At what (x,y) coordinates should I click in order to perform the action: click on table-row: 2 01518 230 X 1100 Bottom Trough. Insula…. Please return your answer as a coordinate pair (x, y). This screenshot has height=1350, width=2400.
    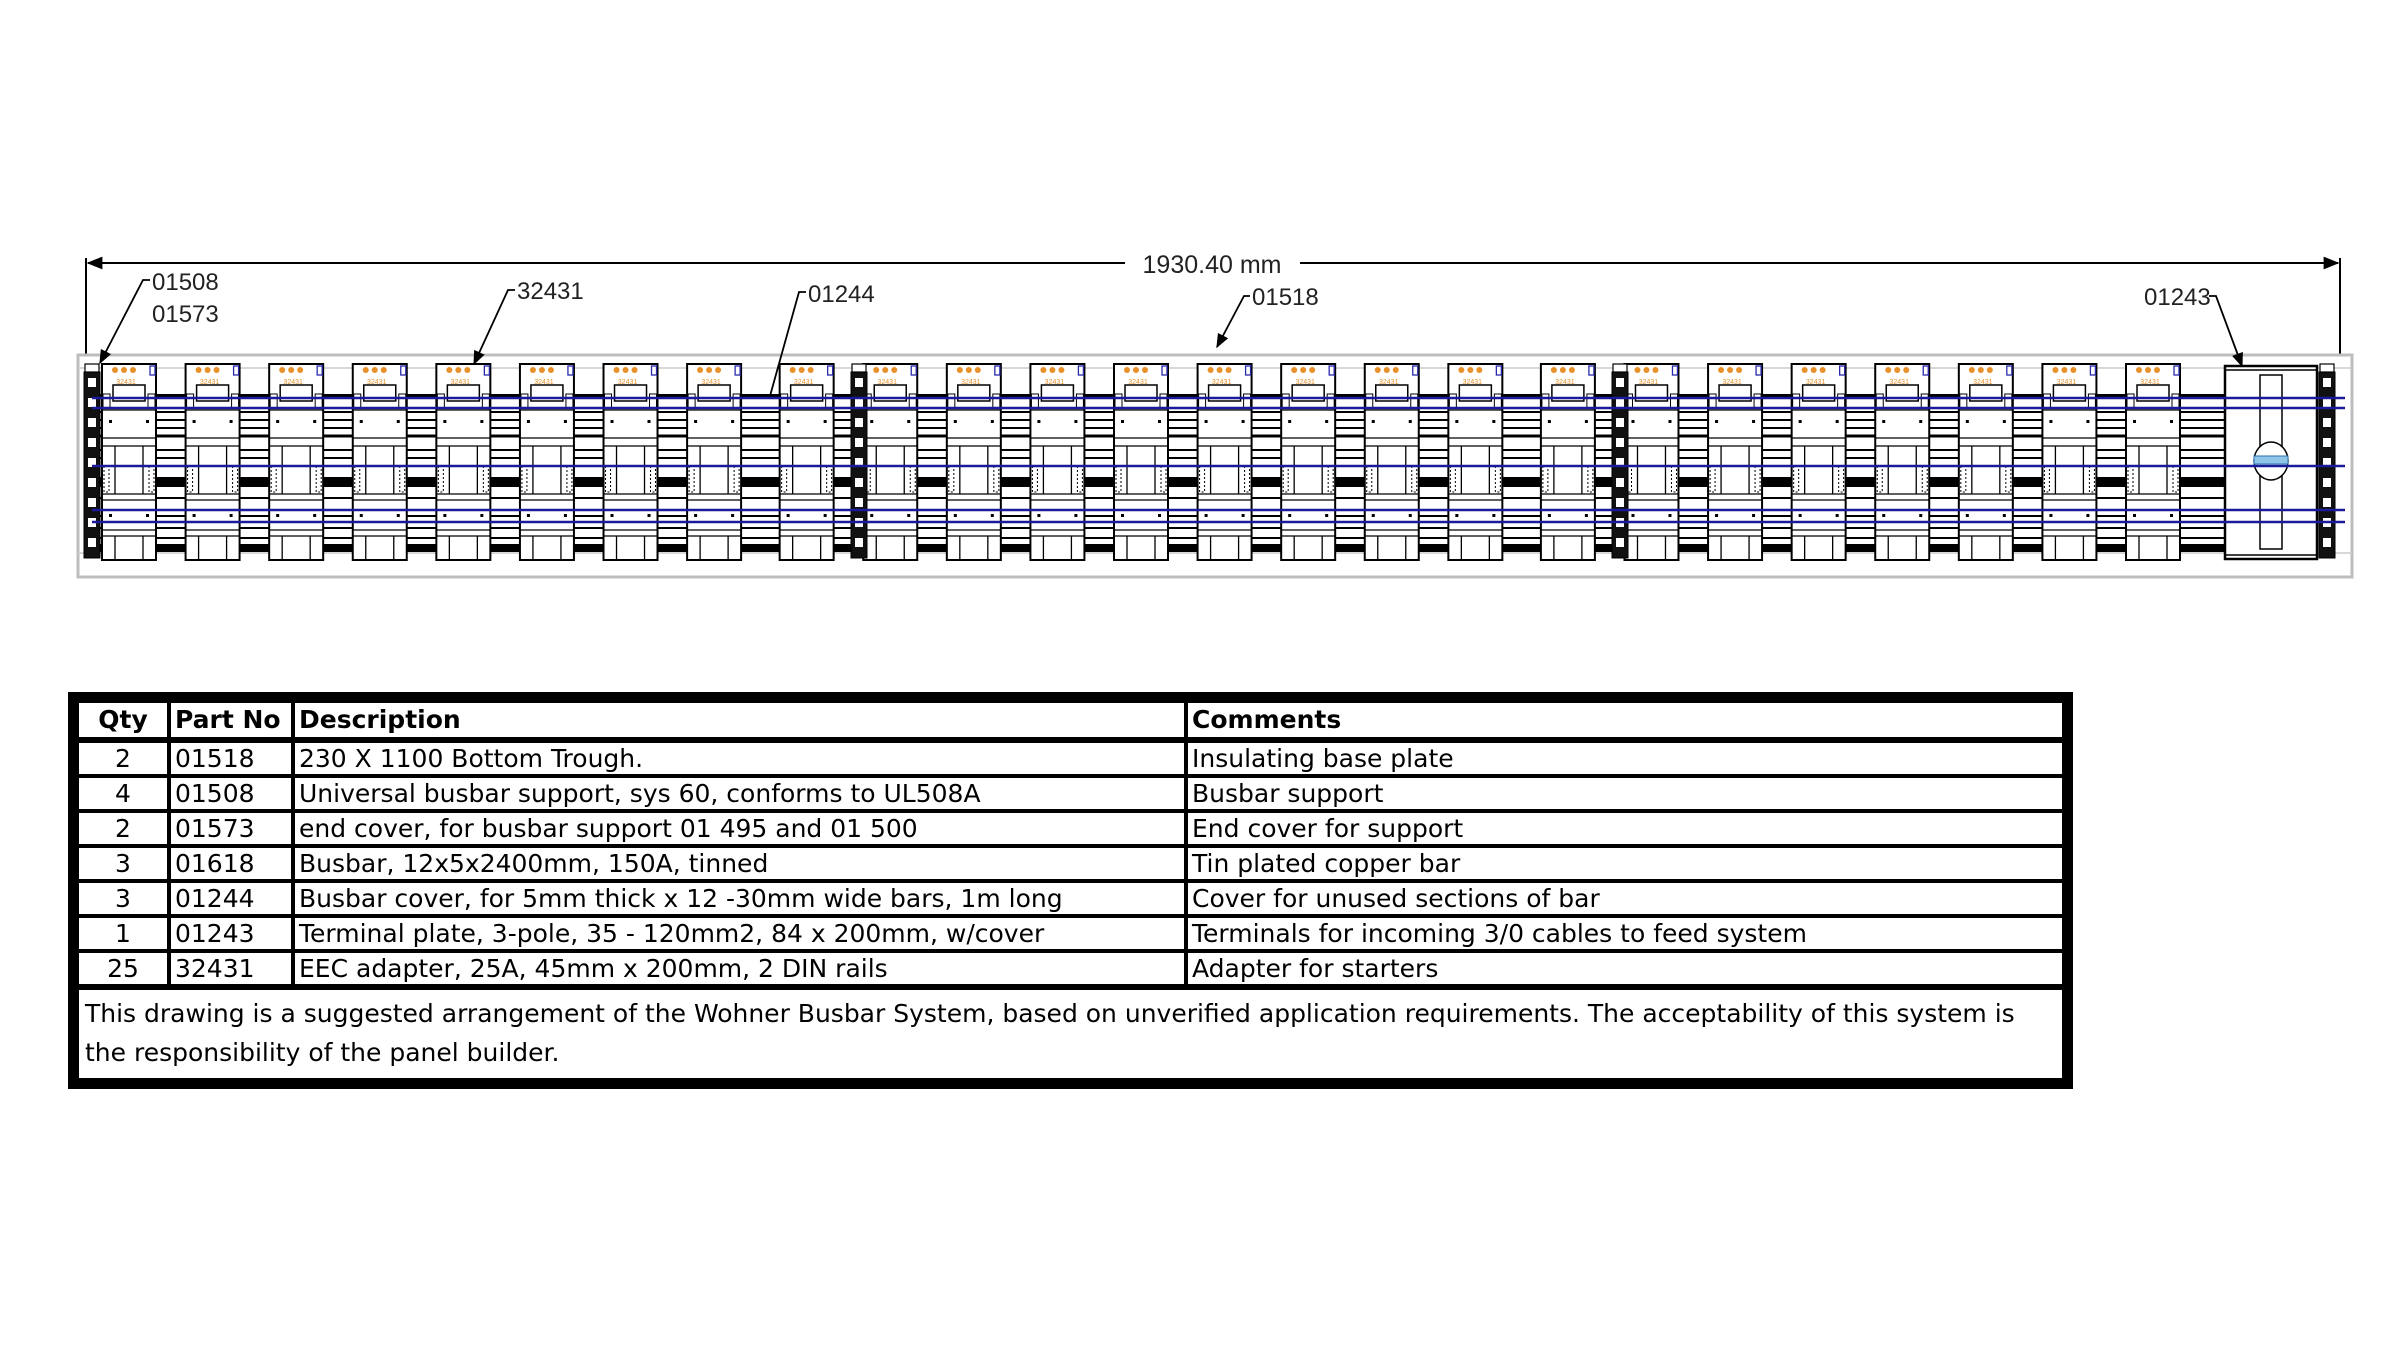
    Looking at the image, I should click on (1070, 758).